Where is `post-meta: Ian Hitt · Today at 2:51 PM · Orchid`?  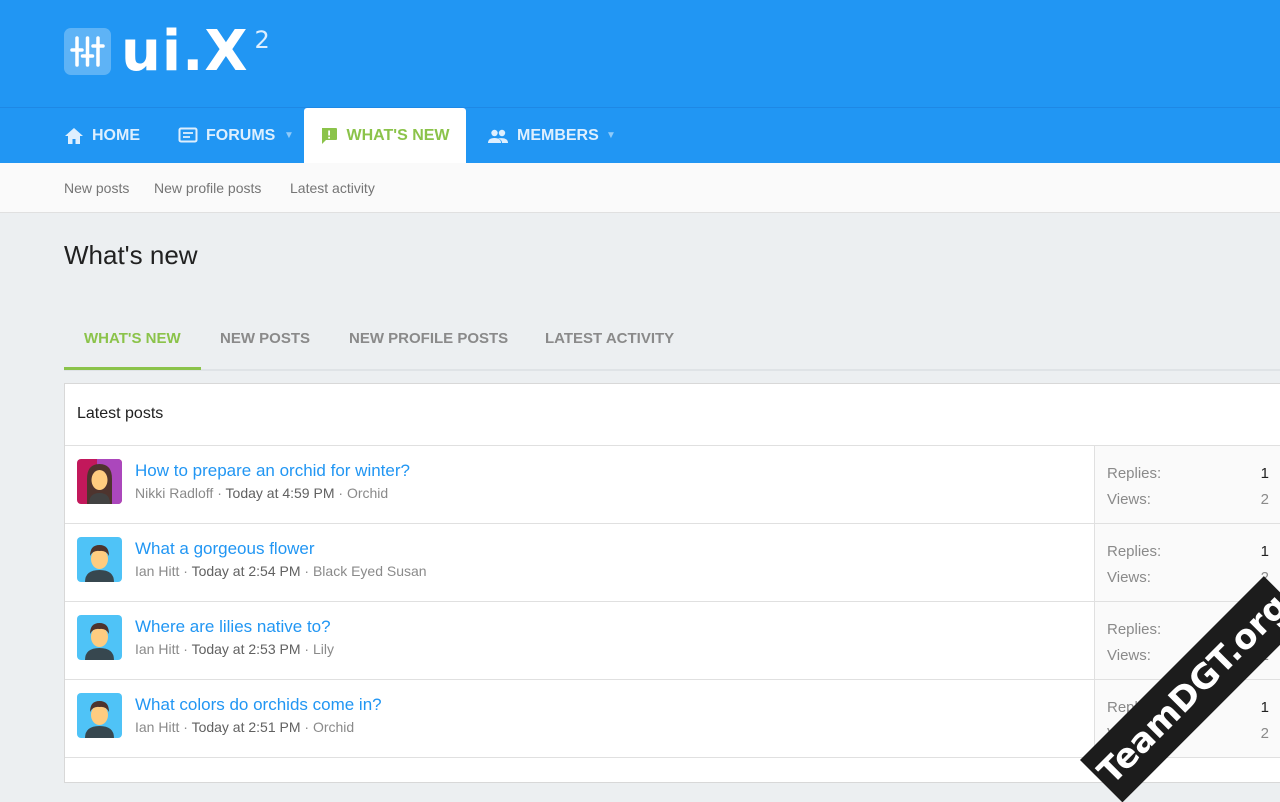 post-meta: Ian Hitt · Today at 2:51 PM · Orchid is located at coordinates (245, 727).